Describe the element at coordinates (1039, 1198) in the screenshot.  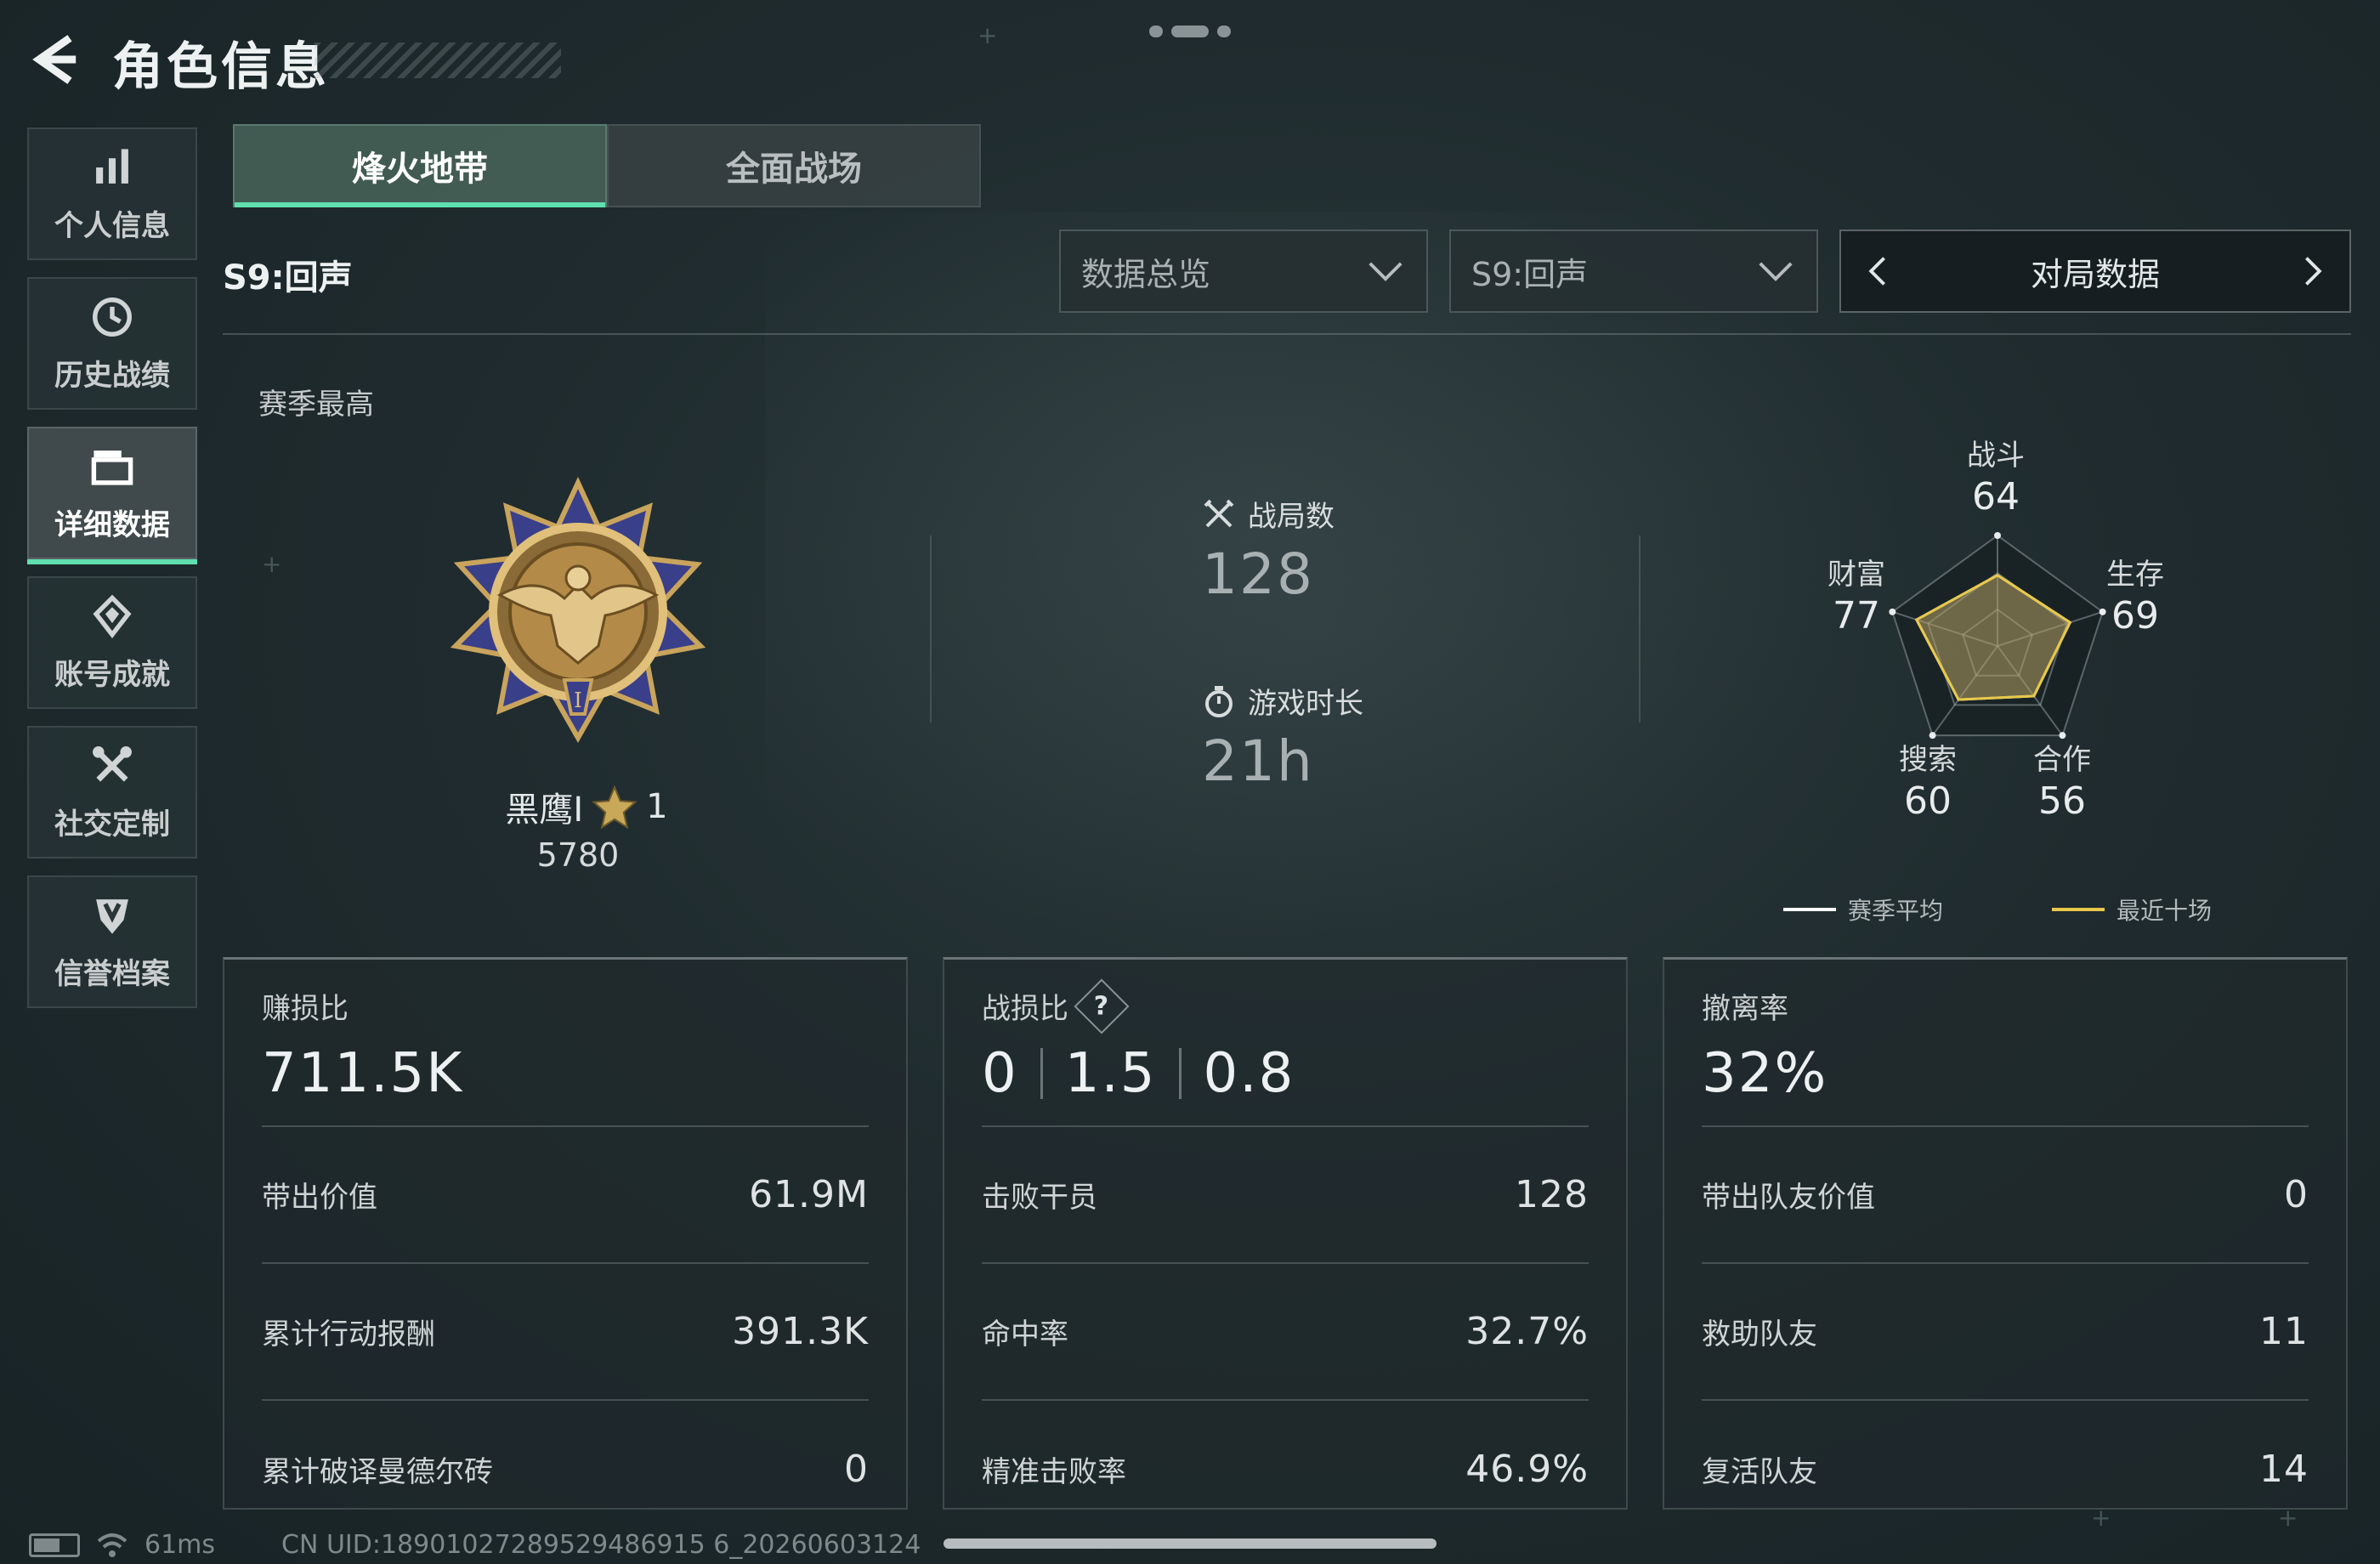
I see `stat-label: 击败干员` at that location.